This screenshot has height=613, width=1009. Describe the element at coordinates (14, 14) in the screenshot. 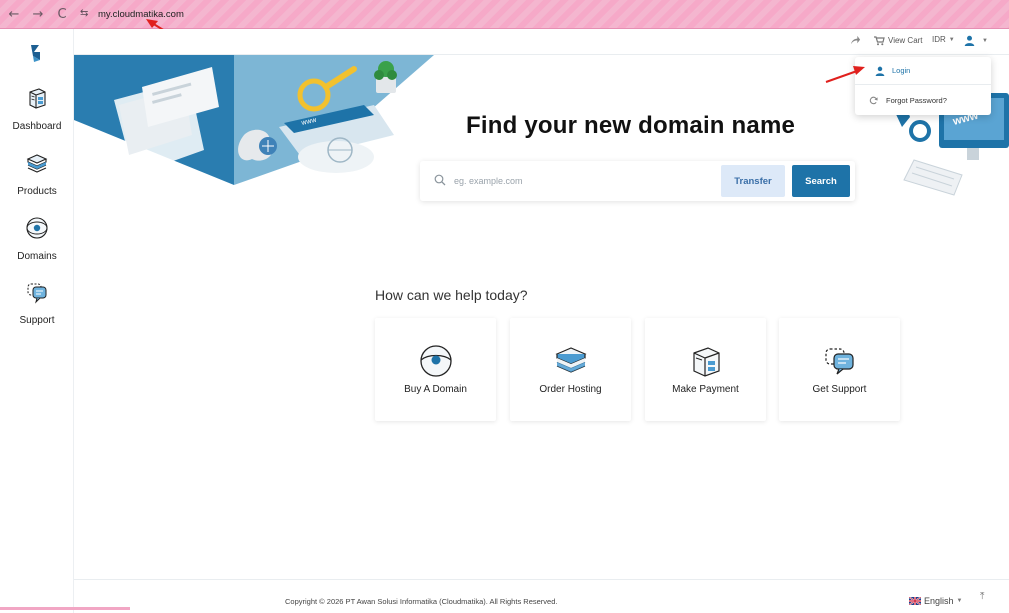

I see `back-button: ←` at that location.